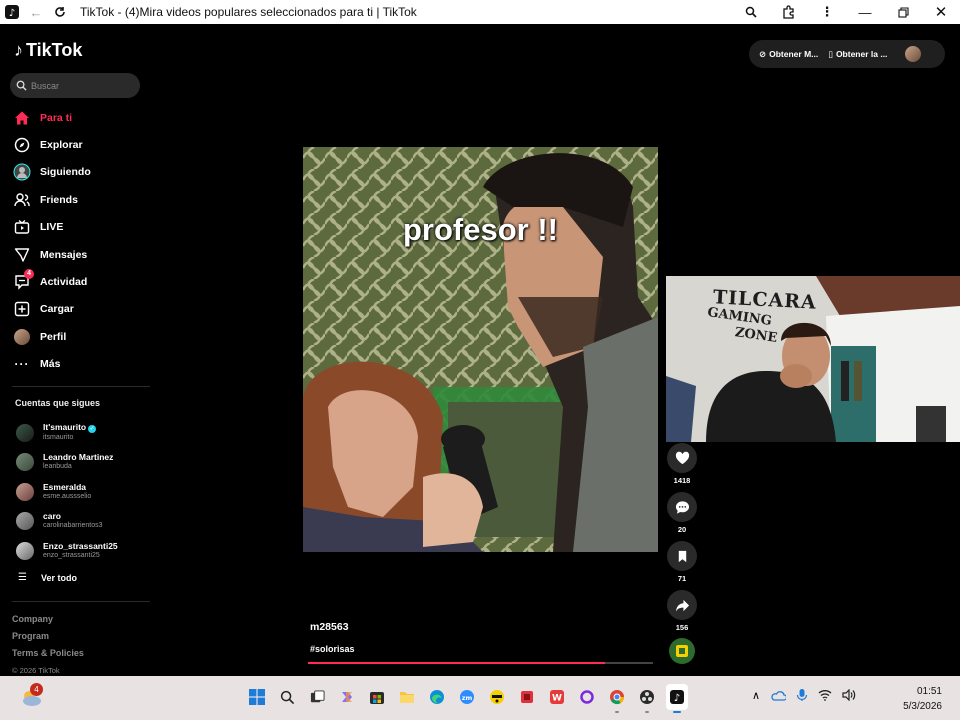 The width and height of the screenshot is (960, 720). I want to click on save-count: 71, so click(682, 578).